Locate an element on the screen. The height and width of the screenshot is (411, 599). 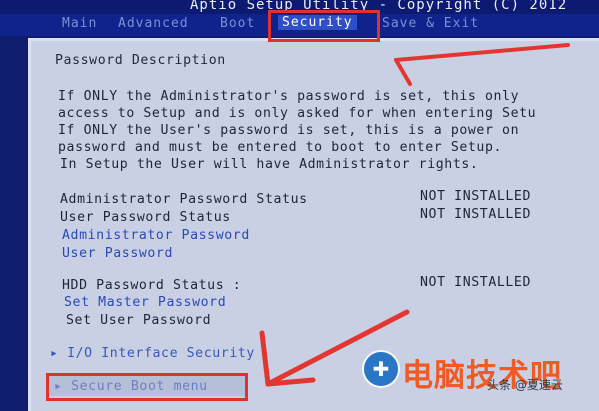
brand-logo-icon: ✚ is located at coordinates (381, 369).